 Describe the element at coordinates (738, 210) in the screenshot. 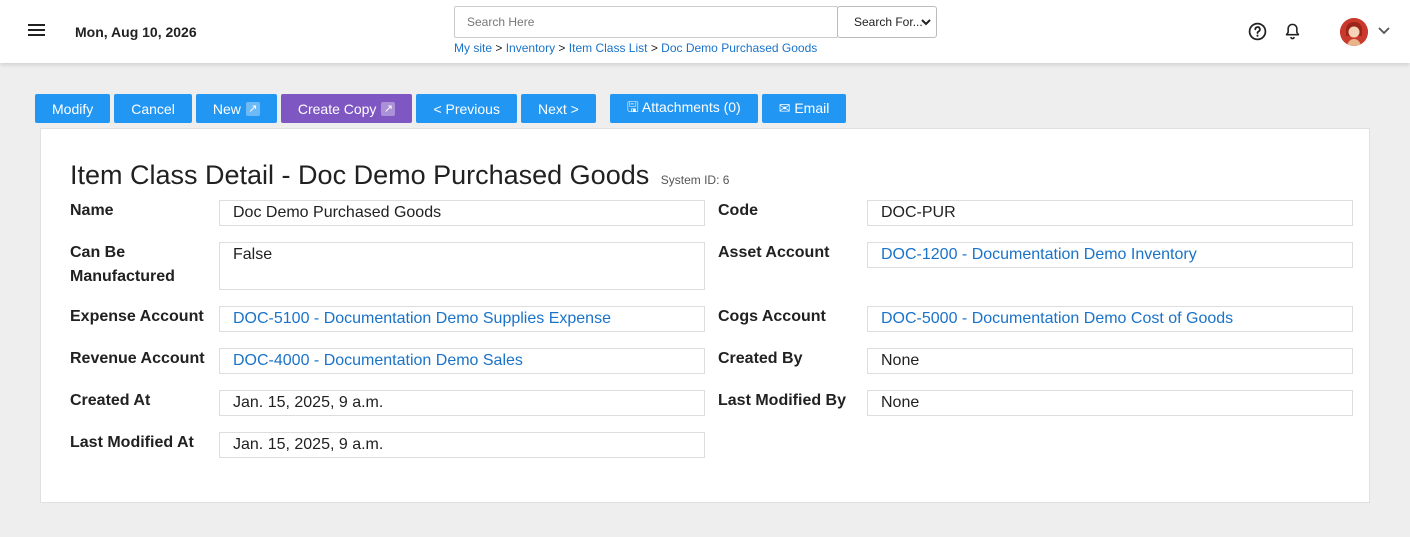

I see `code-label: Code` at that location.